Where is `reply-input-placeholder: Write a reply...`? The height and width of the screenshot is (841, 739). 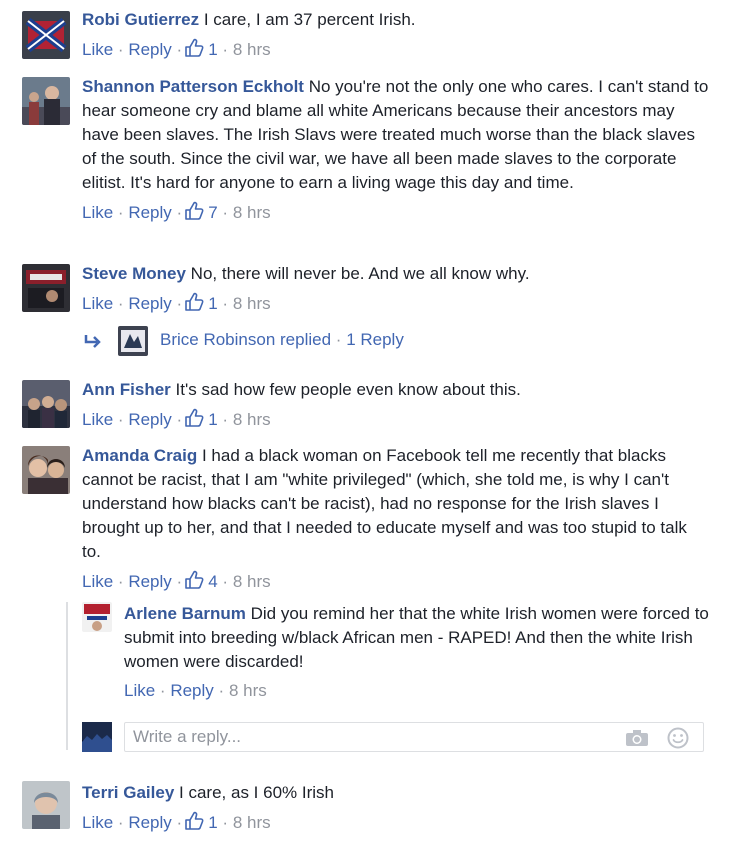
reply-input-placeholder: Write a reply... is located at coordinates (187, 736).